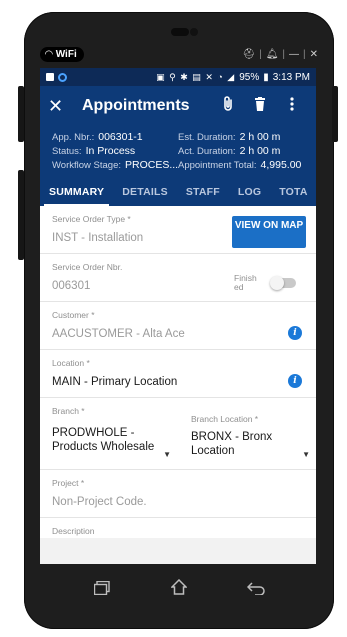  Describe the element at coordinates (281, 165) in the screenshot. I see `appointment-total-value: 4,995.00` at that location.